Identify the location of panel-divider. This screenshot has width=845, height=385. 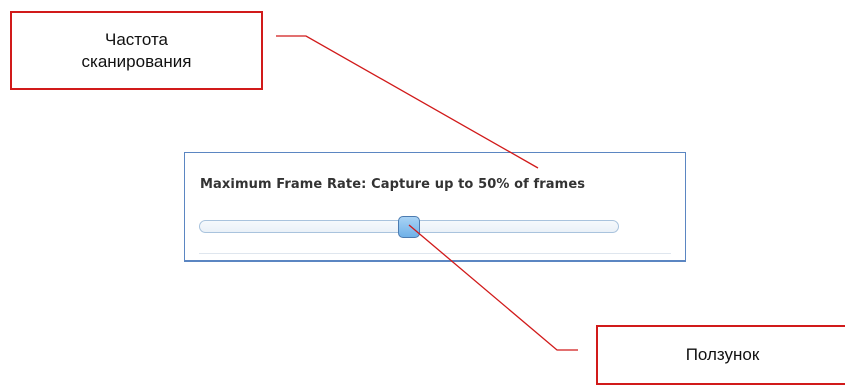
(435, 253).